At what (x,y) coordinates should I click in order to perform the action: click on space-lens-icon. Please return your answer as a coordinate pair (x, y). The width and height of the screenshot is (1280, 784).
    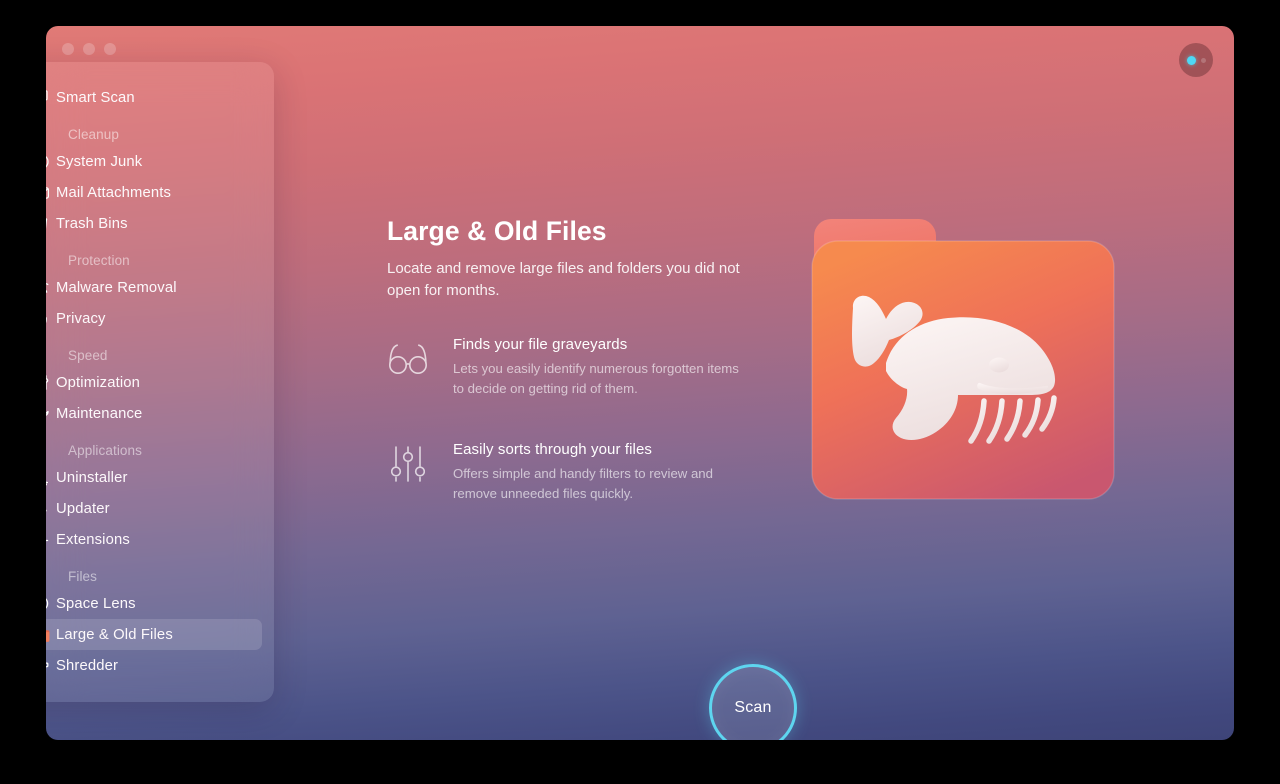
    Looking at the image, I should click on (48, 603).